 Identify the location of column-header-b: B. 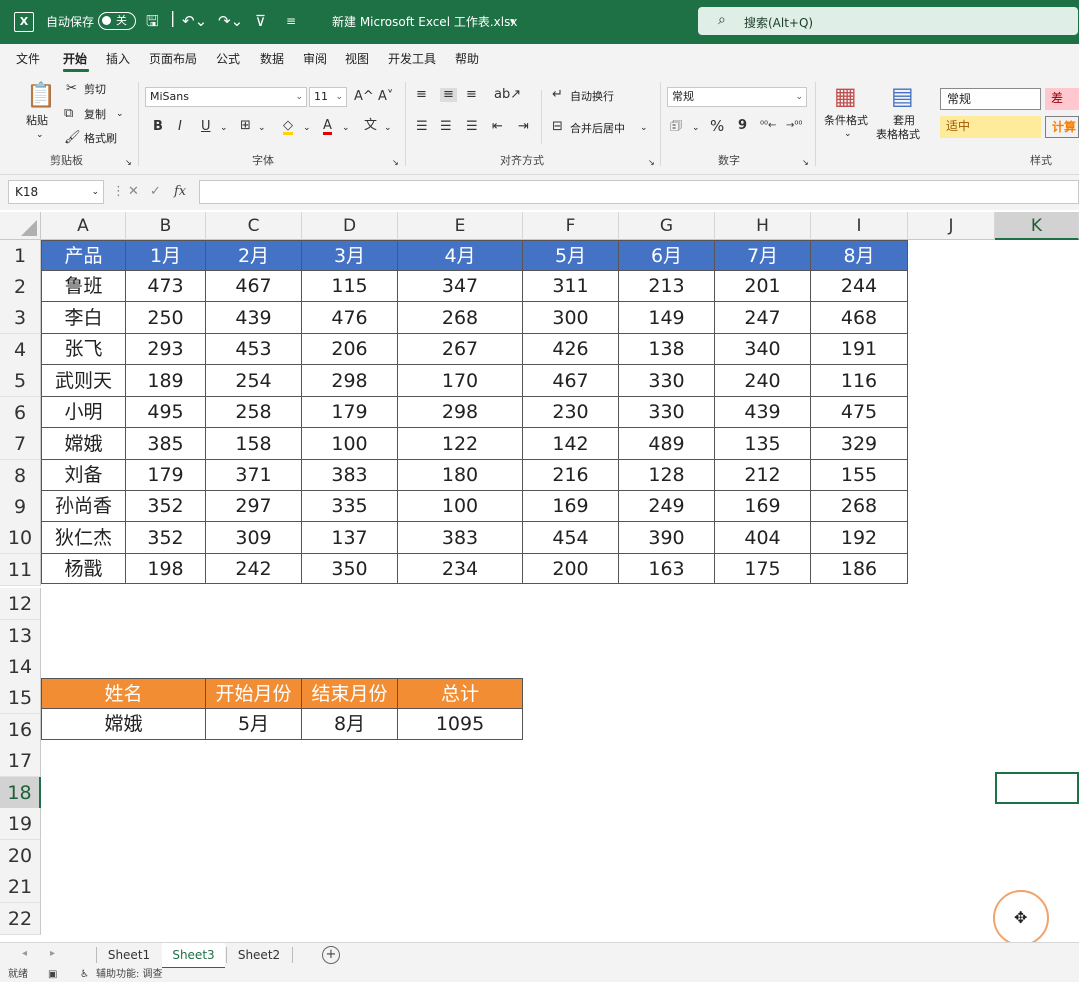
(166, 226).